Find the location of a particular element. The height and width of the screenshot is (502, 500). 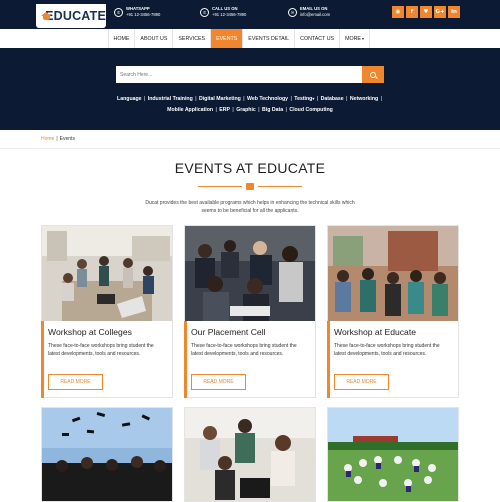

tag-link: Web Technology is located at coordinates (267, 99).